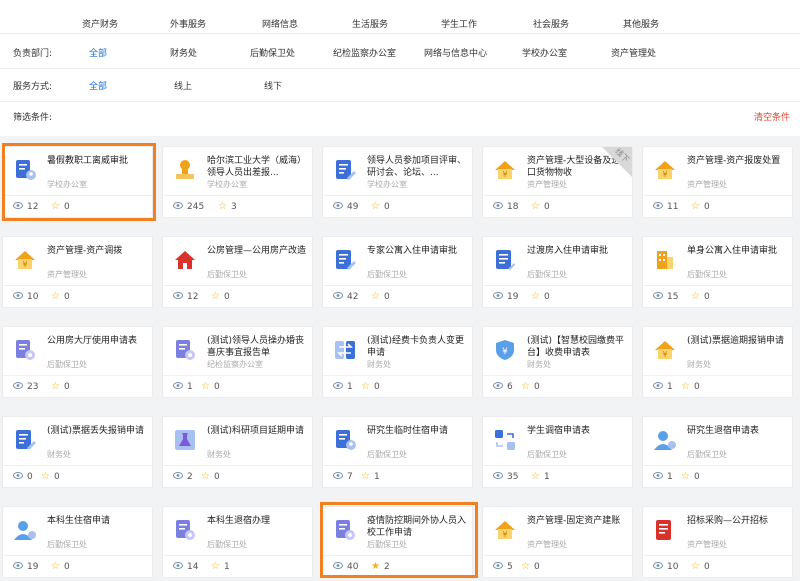  I want to click on category-tab: 社会服务, so click(551, 23).